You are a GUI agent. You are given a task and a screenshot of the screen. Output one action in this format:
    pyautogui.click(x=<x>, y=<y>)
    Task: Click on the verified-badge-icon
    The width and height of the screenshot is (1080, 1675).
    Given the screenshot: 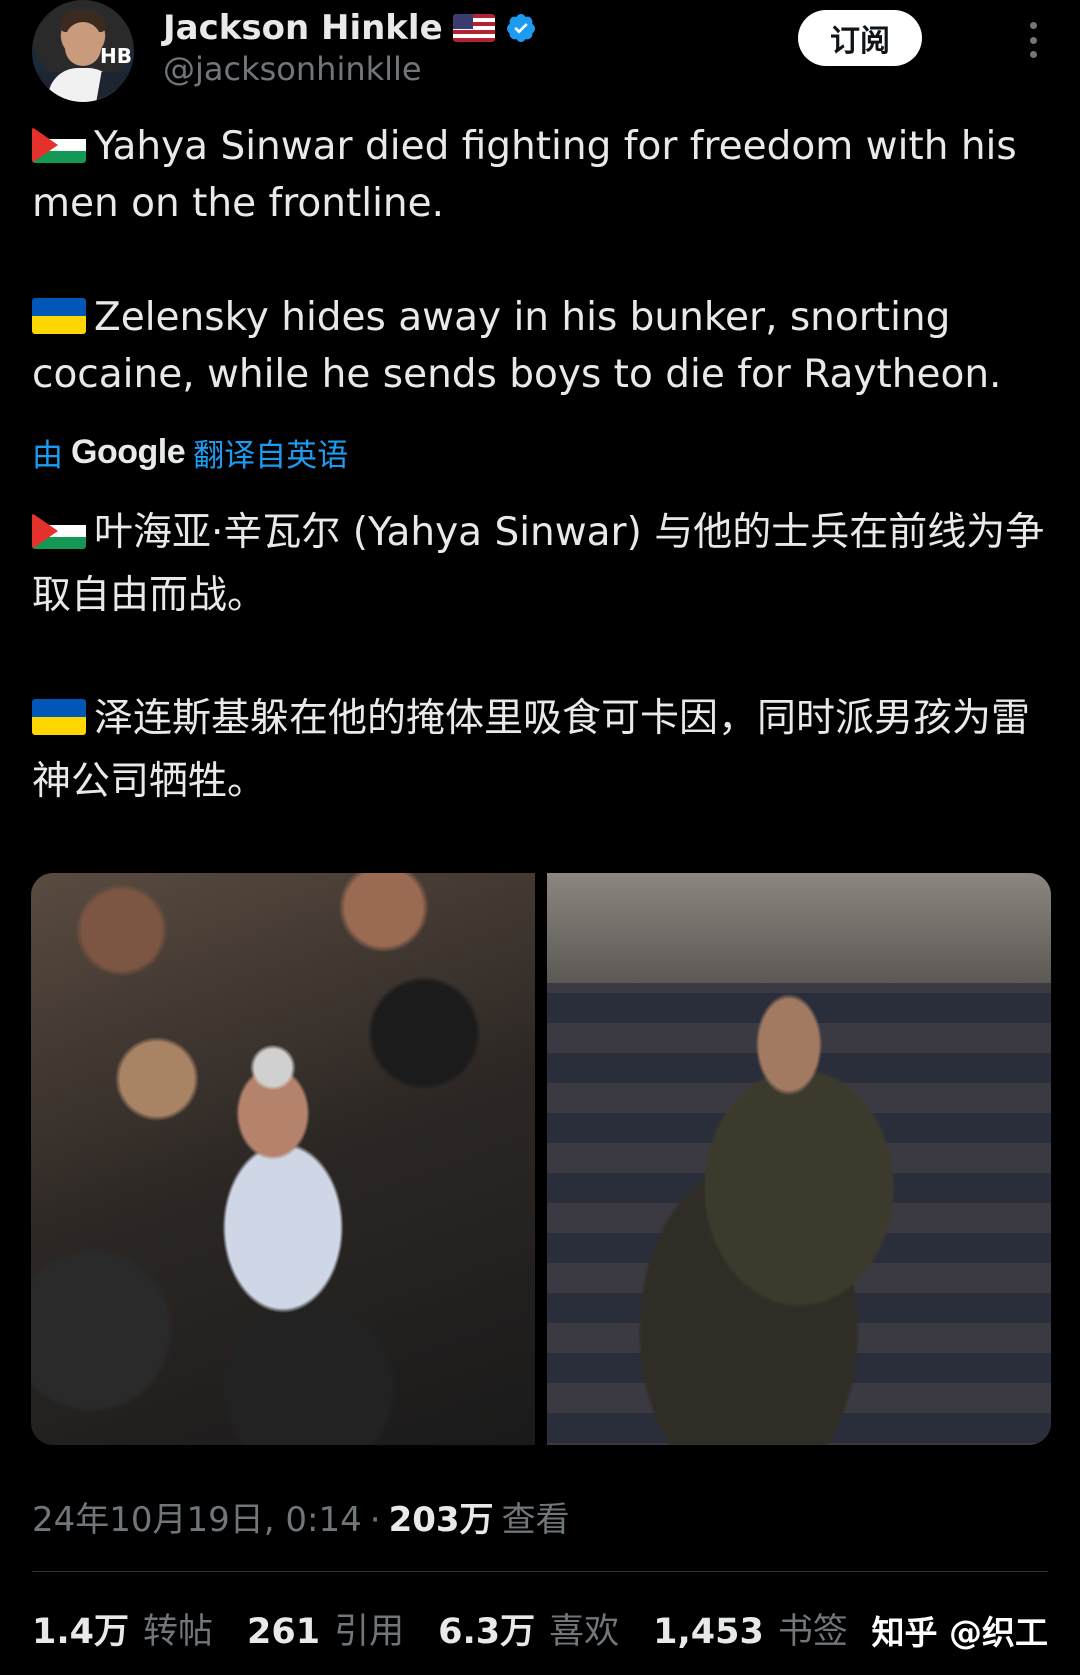 What is the action you would take?
    pyautogui.click(x=520, y=28)
    